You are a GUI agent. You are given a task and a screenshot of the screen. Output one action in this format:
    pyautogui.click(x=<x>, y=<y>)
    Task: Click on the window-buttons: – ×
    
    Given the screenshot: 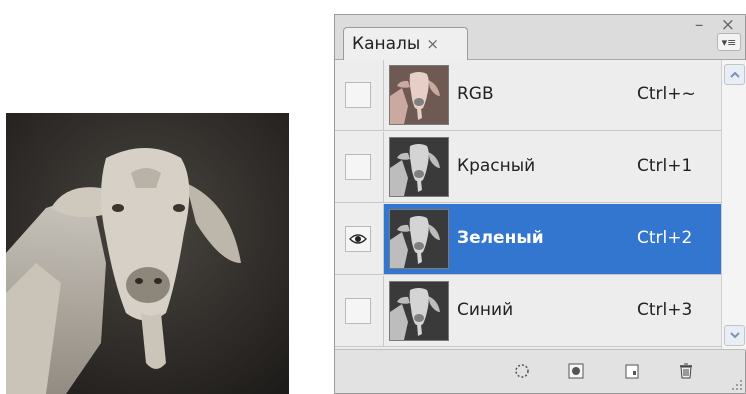 What is the action you would take?
    pyautogui.click(x=718, y=25)
    